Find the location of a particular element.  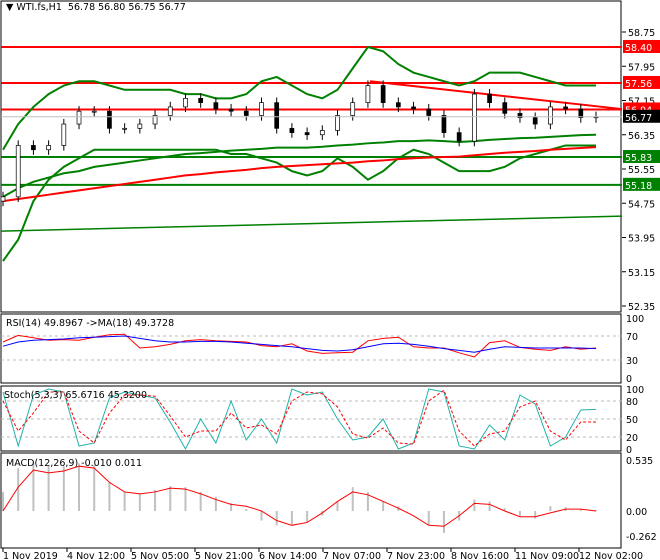

bid-price-label: 56.77 is located at coordinates (638, 118).